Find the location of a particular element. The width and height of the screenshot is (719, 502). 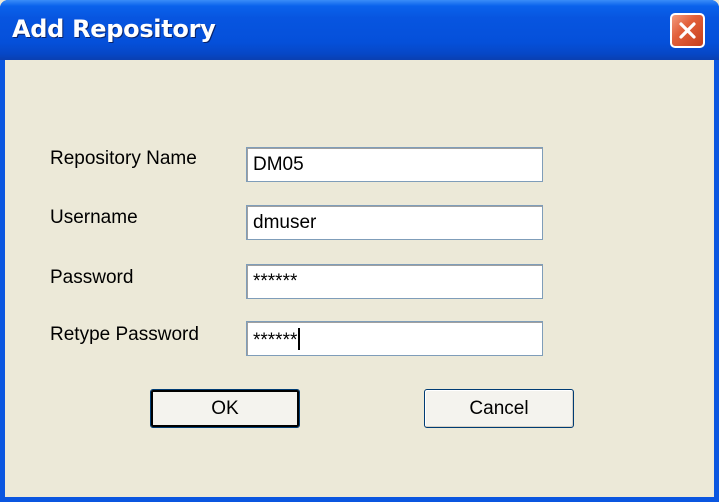

text-caret is located at coordinates (299, 339).